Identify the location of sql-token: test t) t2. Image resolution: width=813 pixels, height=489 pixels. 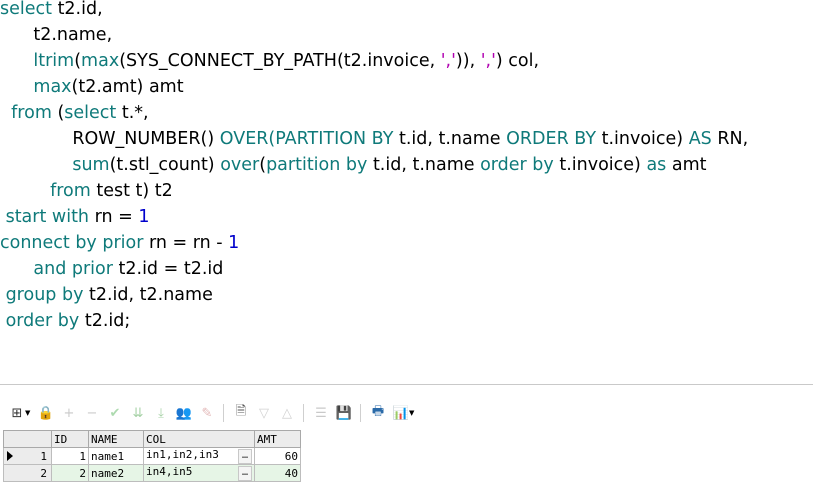
(131, 191).